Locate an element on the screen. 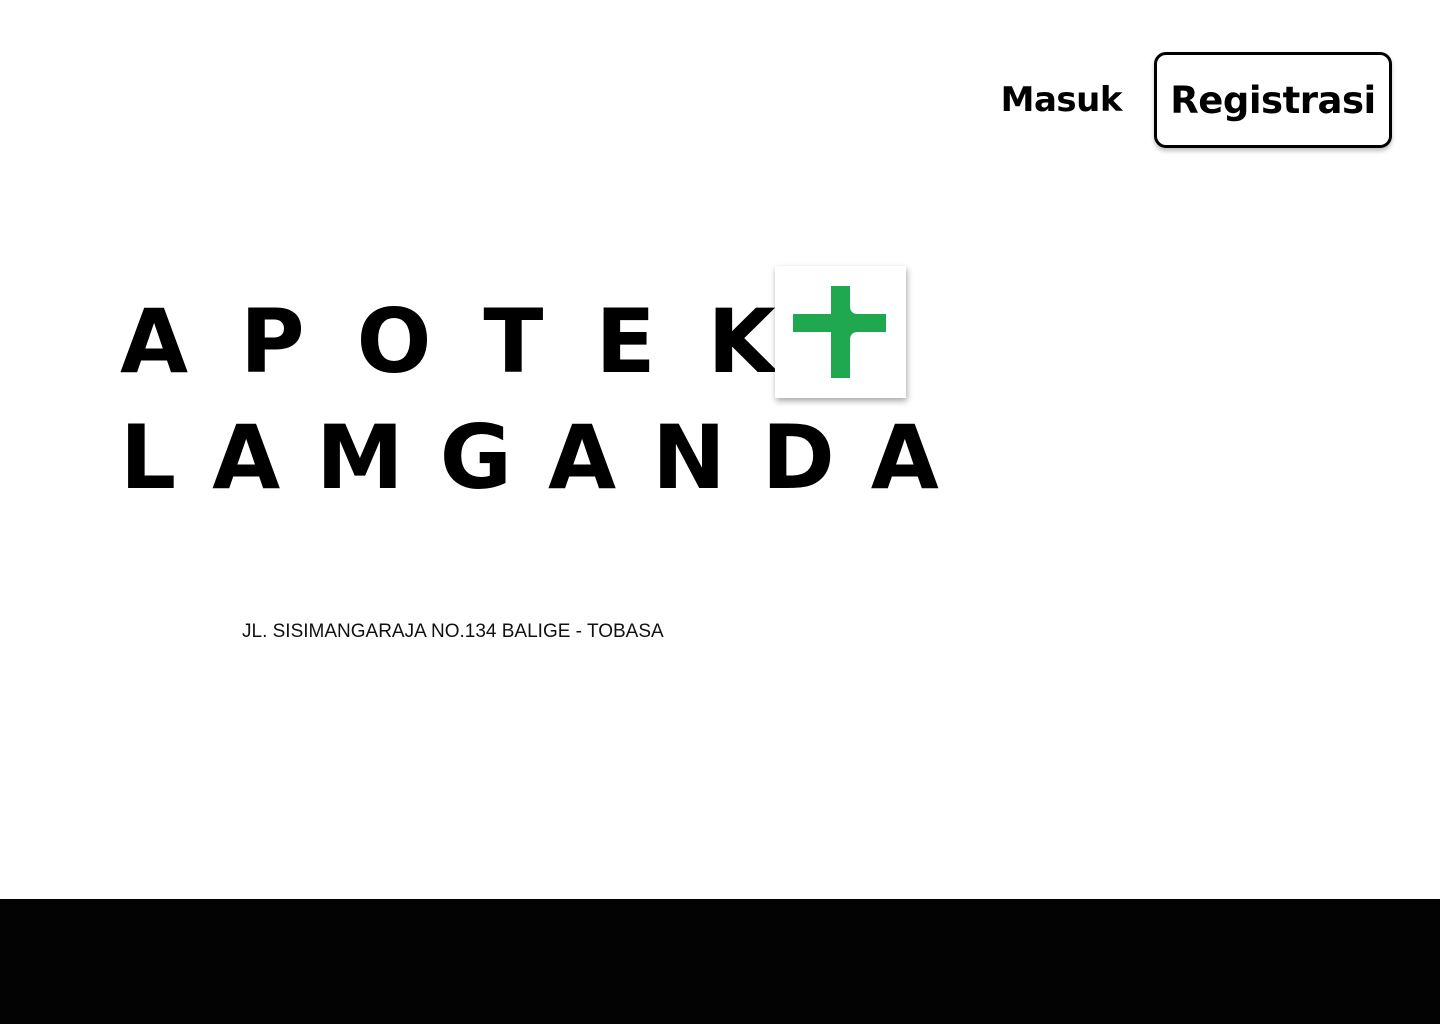  register-button: Registrasi is located at coordinates (1273, 100).